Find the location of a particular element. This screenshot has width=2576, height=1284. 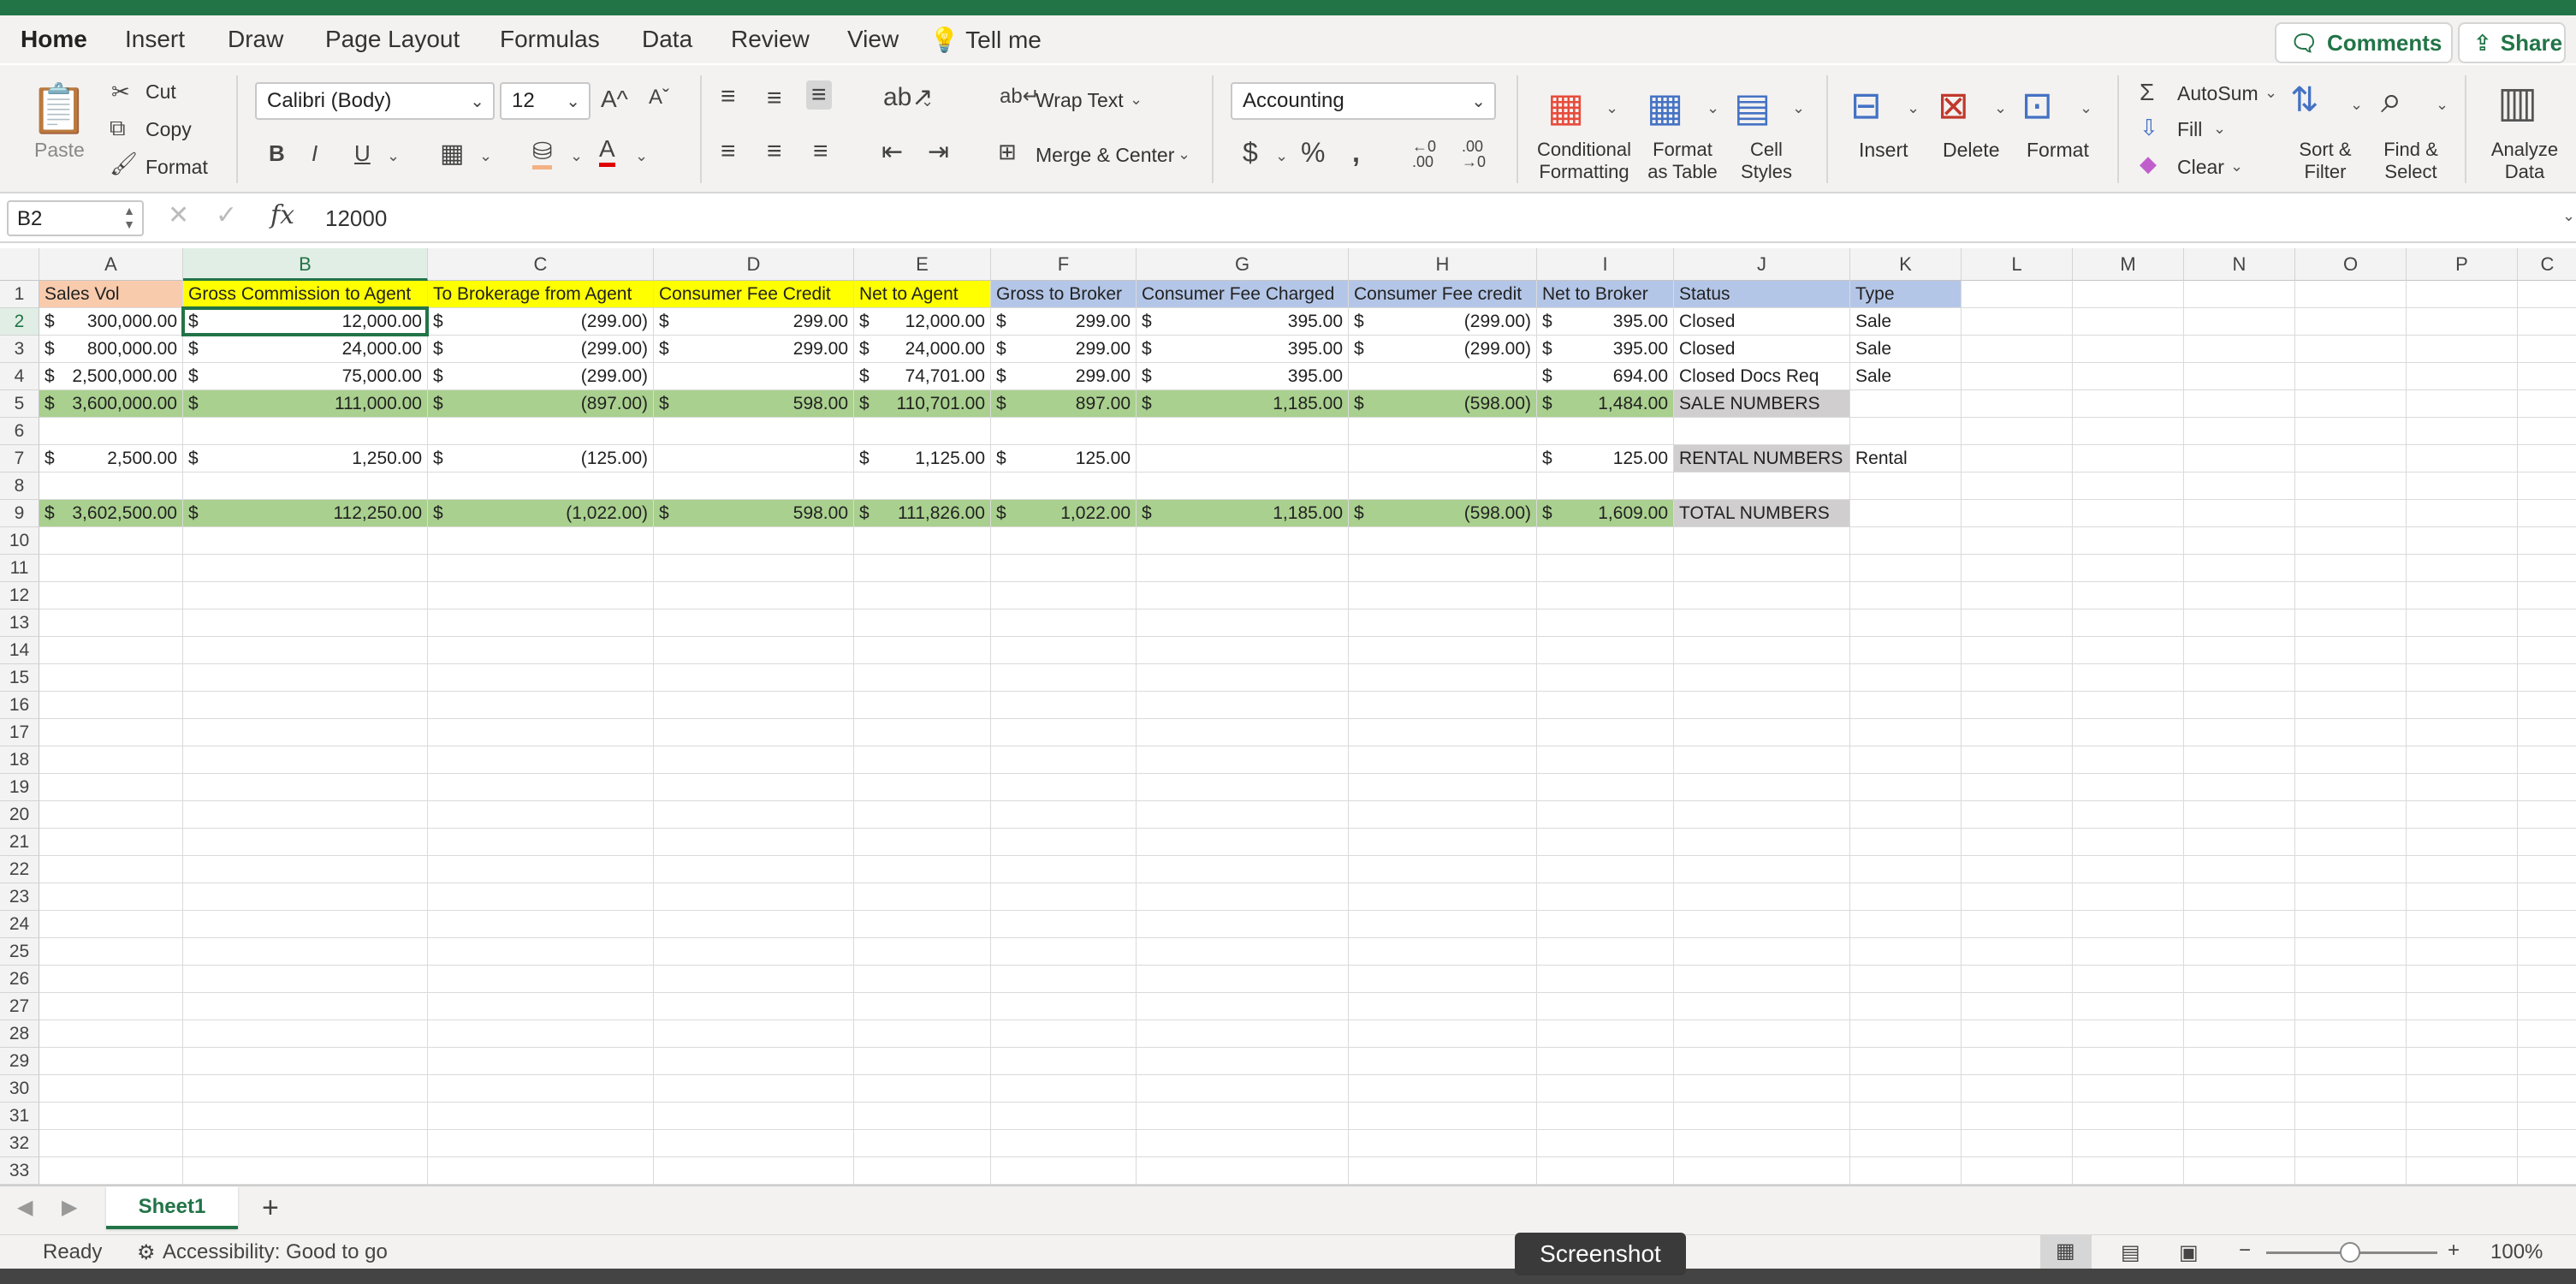

column-header-e: E is located at coordinates (922, 264).